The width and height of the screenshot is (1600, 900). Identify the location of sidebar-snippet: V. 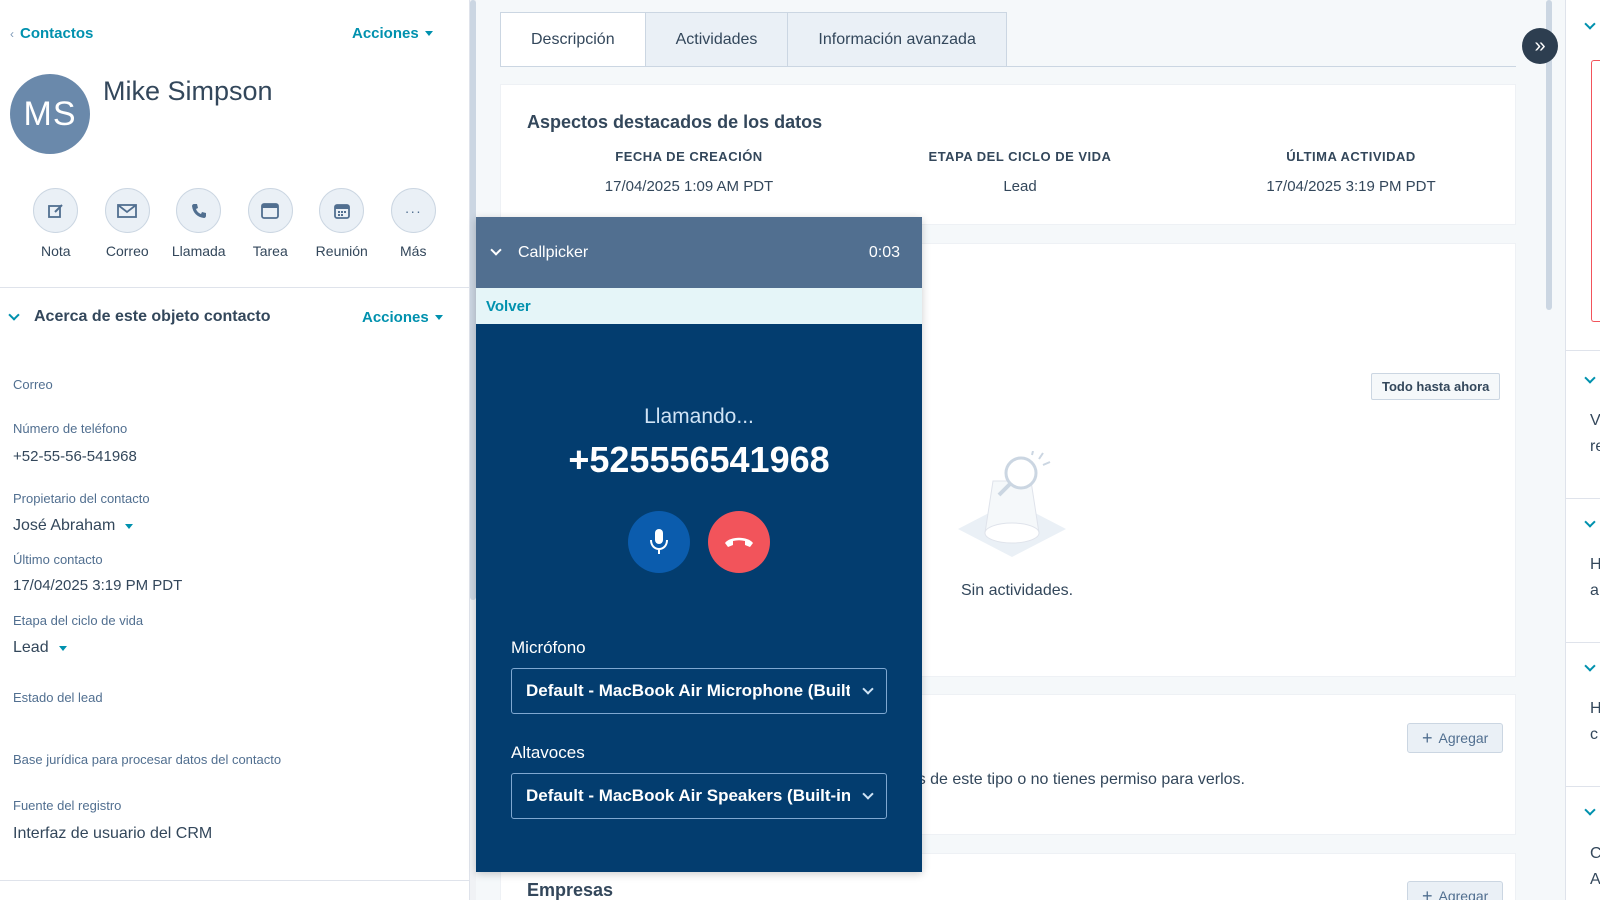
(1595, 420).